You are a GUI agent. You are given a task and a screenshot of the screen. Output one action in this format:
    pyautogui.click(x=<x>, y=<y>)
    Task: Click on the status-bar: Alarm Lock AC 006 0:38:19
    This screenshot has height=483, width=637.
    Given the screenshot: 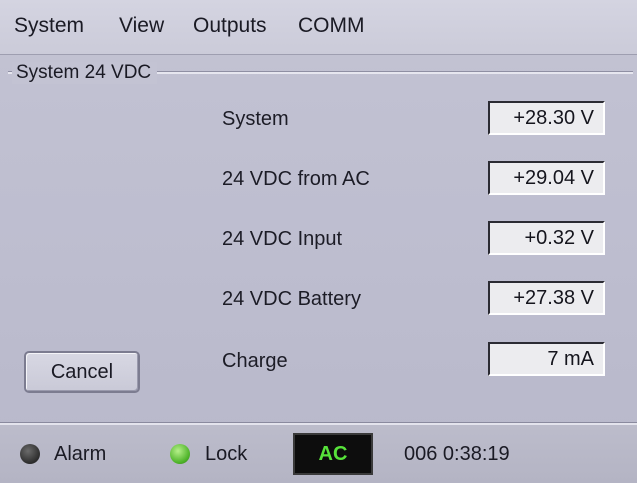 What is the action you would take?
    pyautogui.click(x=318, y=453)
    